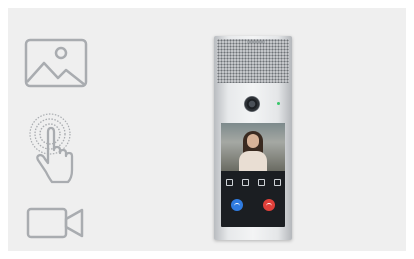  Describe the element at coordinates (253, 161) in the screenshot. I see `caller-body` at that location.